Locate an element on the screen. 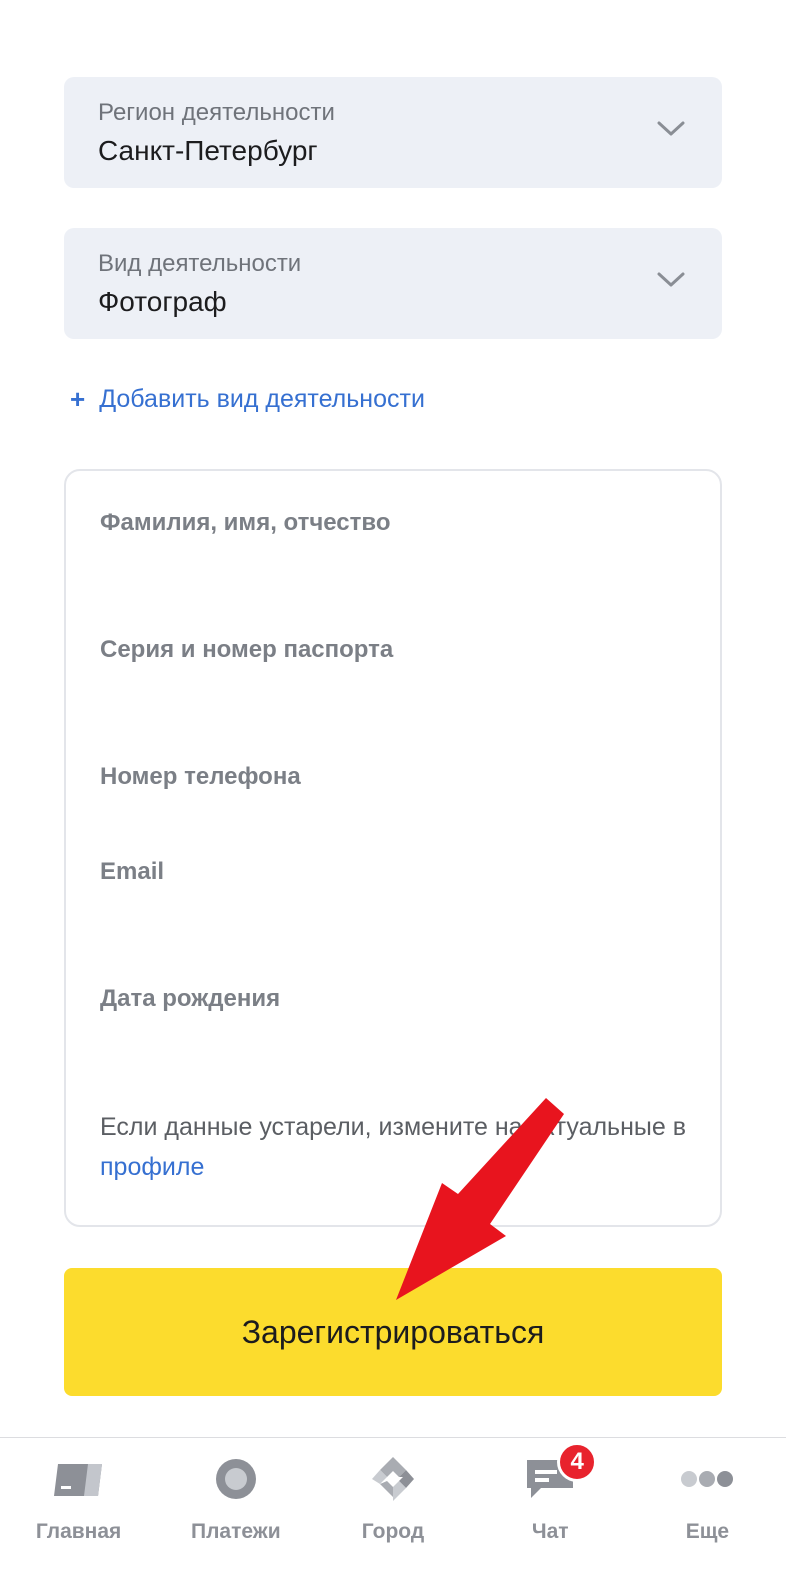 This screenshot has width=786, height=1581. birth-date-field: Дата рождения is located at coordinates (190, 999).